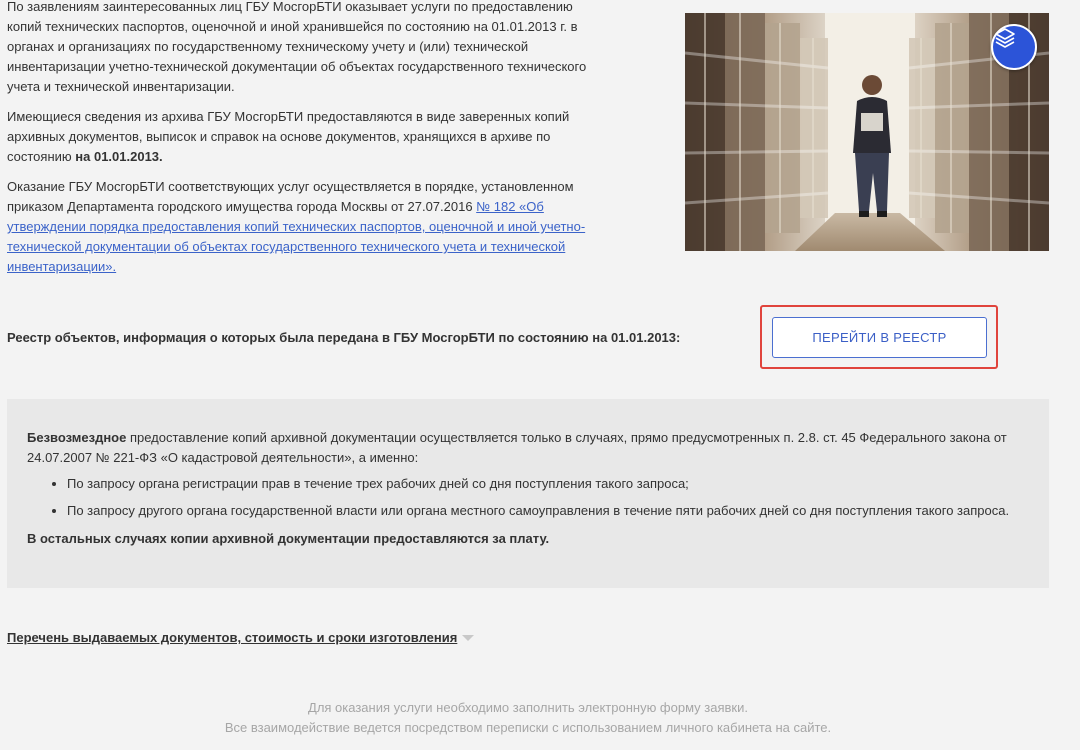 This screenshot has height=750, width=1080. What do you see at coordinates (468, 638) in the screenshot?
I see `chevron-down-icon` at bounding box center [468, 638].